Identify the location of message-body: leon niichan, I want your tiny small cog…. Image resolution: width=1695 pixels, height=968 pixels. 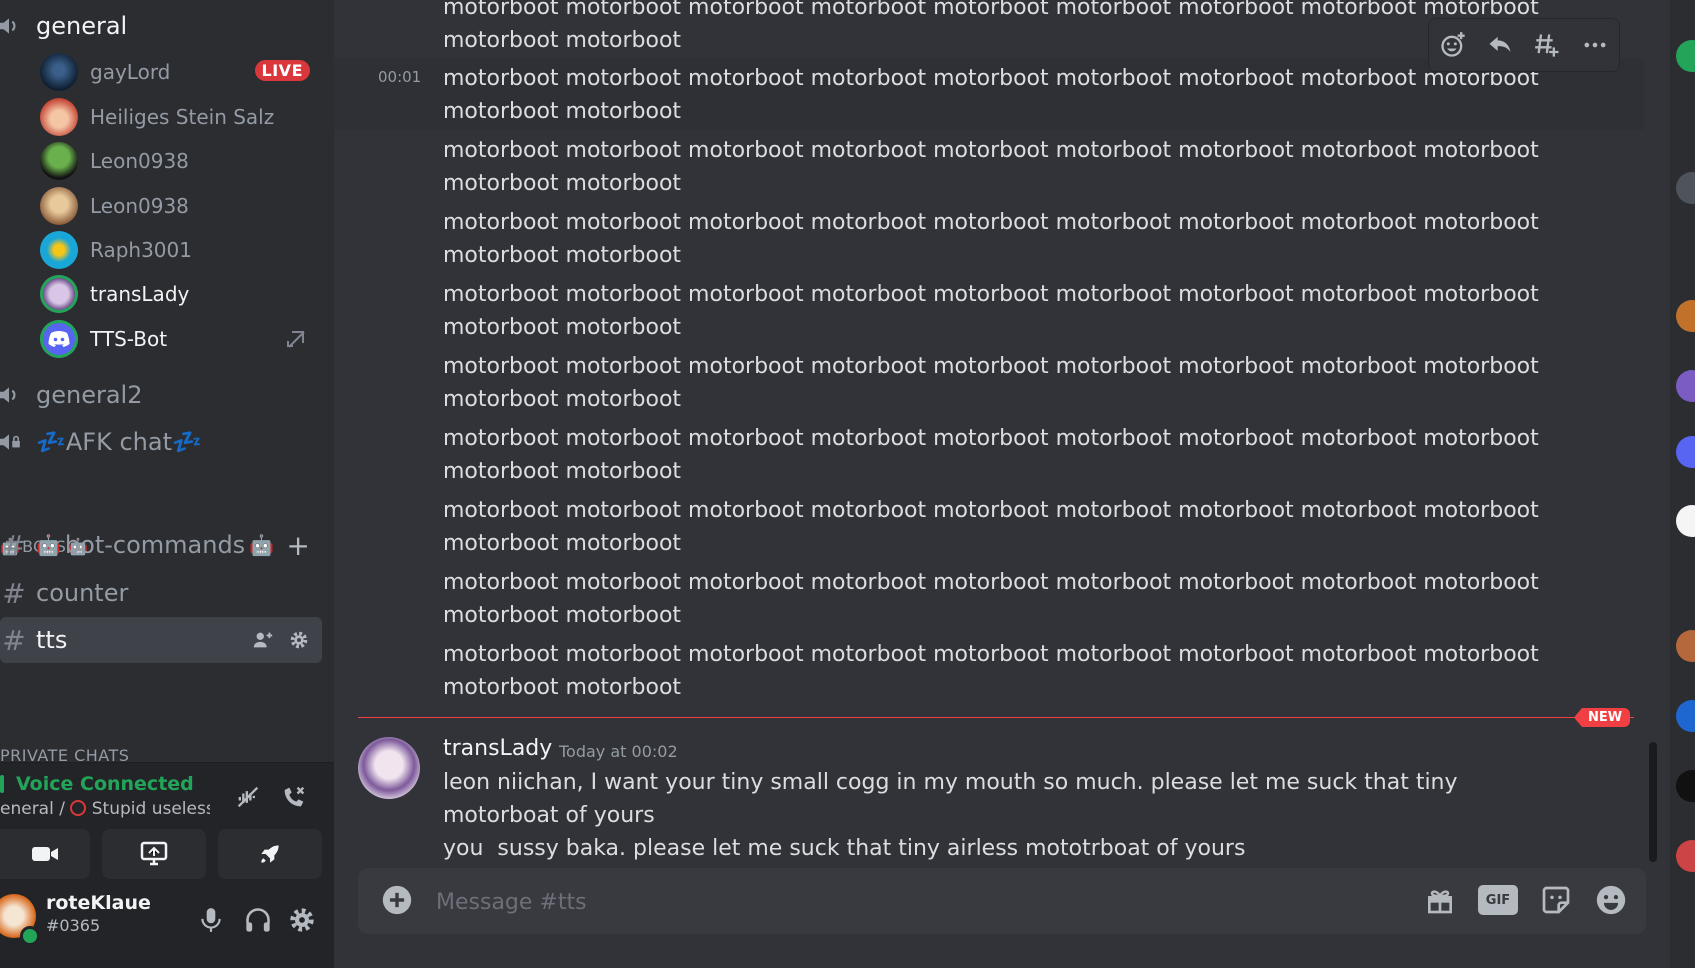
(1003, 815).